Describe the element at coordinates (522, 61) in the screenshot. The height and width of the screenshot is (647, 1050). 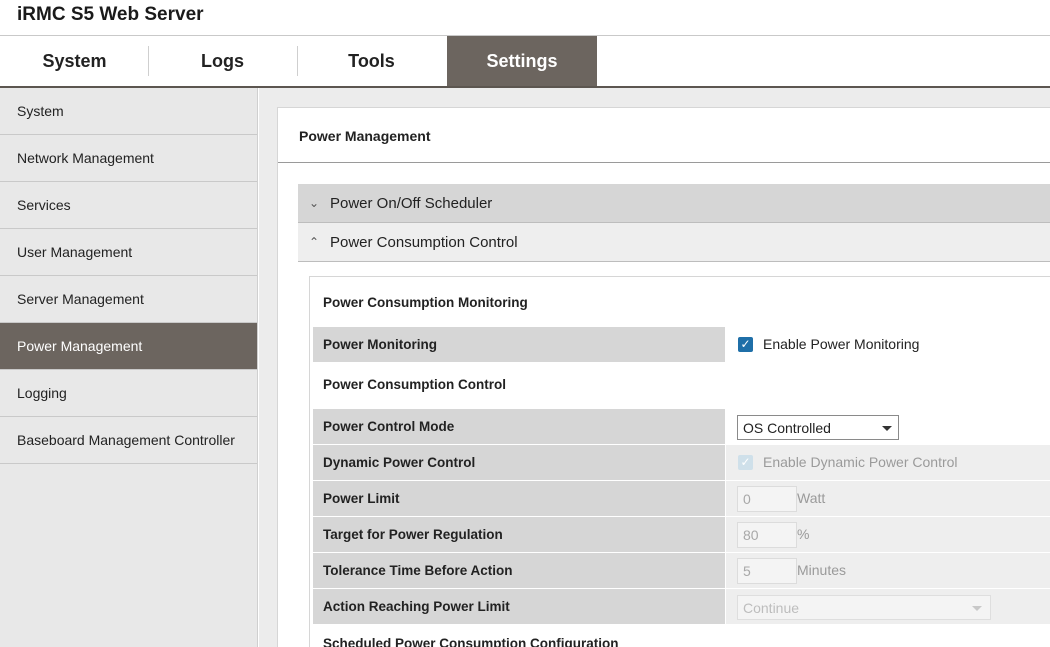
I see `tab-settings: Settings` at that location.